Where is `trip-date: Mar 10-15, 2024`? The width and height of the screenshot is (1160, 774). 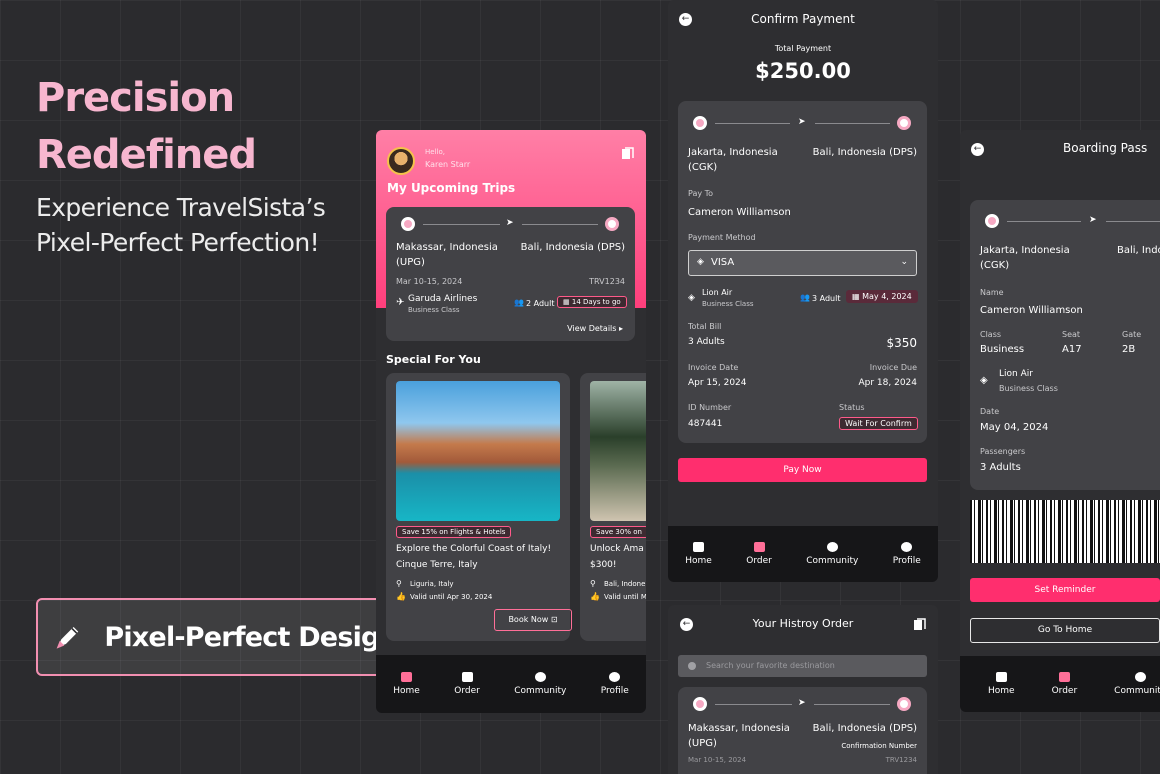 trip-date: Mar 10-15, 2024 is located at coordinates (717, 760).